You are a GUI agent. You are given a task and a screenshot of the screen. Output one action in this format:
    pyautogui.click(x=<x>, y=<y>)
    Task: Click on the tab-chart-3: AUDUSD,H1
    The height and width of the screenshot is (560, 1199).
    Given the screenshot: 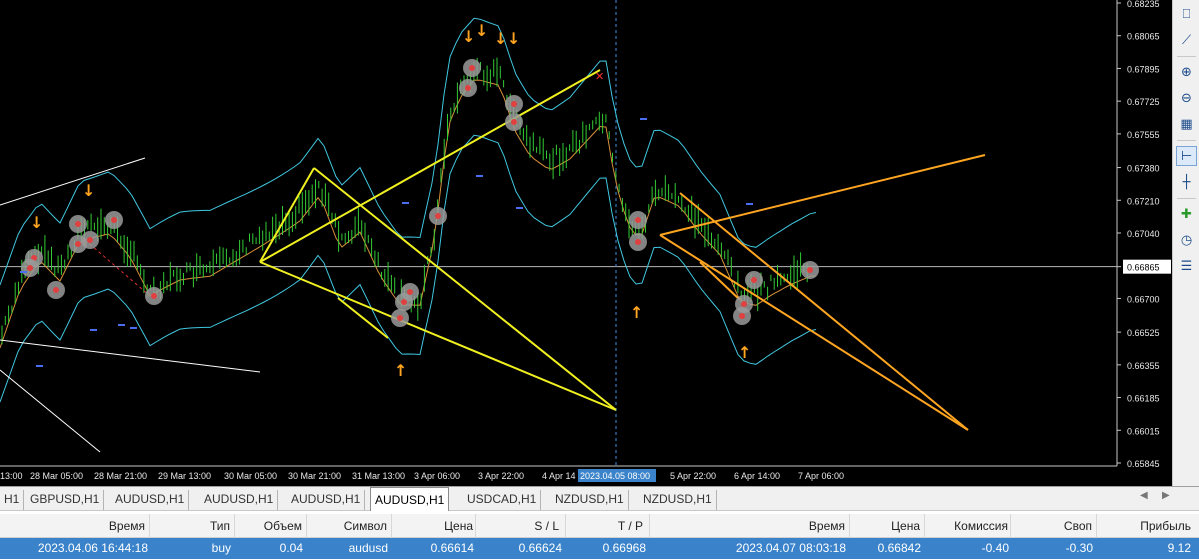 What is the action you would take?
    pyautogui.click(x=239, y=500)
    